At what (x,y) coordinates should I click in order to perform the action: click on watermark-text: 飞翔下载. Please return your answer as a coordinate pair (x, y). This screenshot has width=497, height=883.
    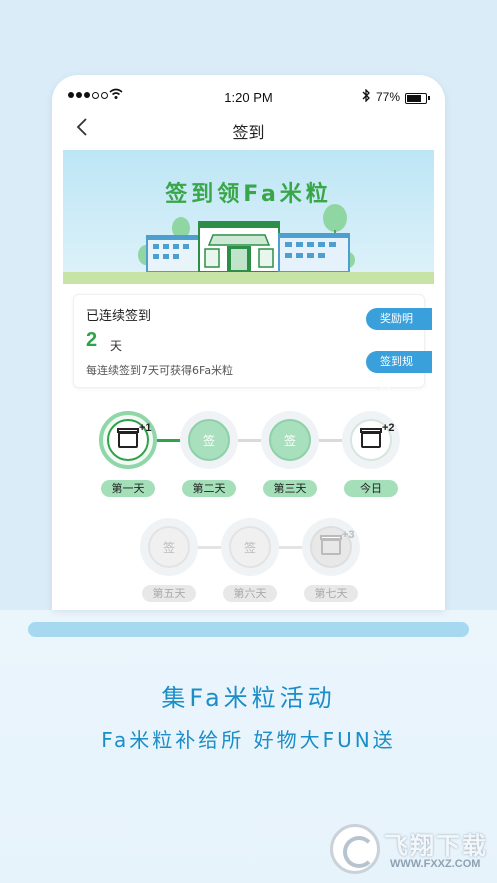
    Looking at the image, I should click on (436, 846).